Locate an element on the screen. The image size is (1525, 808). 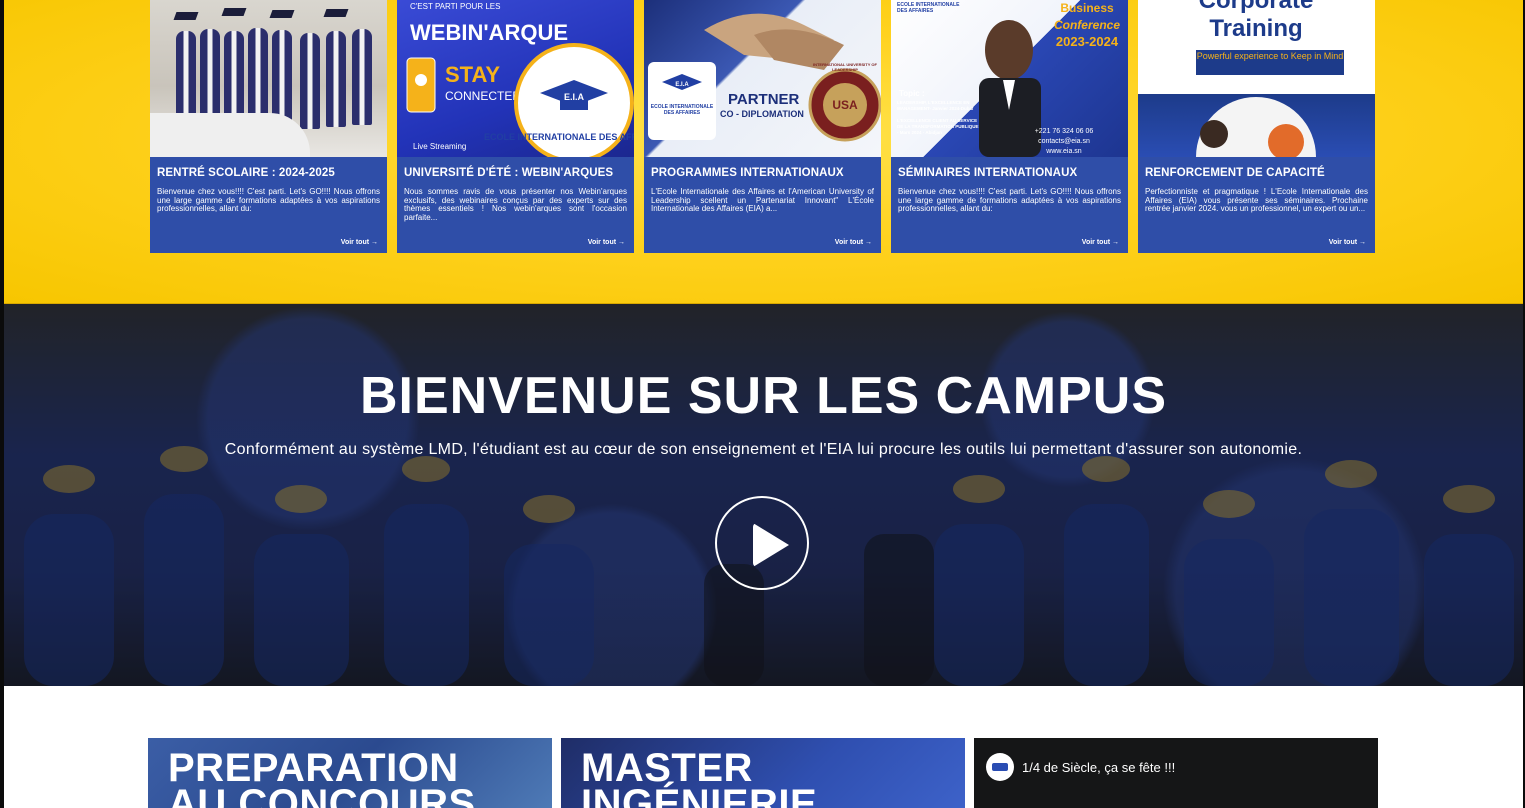
video-header: 1/4 de Siècle, ça se fête !!! is located at coordinates (1080, 767).